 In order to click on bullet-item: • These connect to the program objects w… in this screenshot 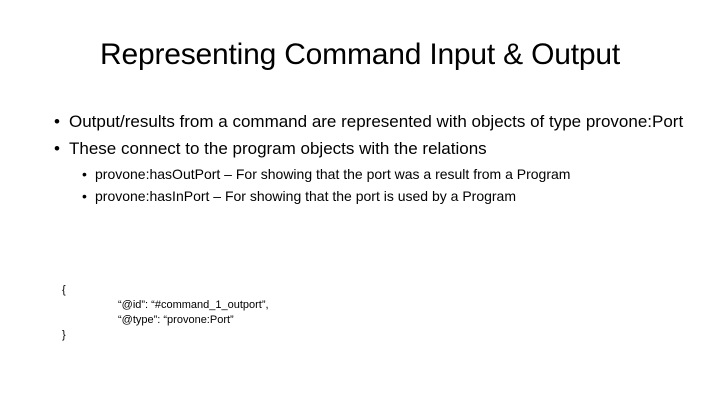, I will do `click(374, 148)`.